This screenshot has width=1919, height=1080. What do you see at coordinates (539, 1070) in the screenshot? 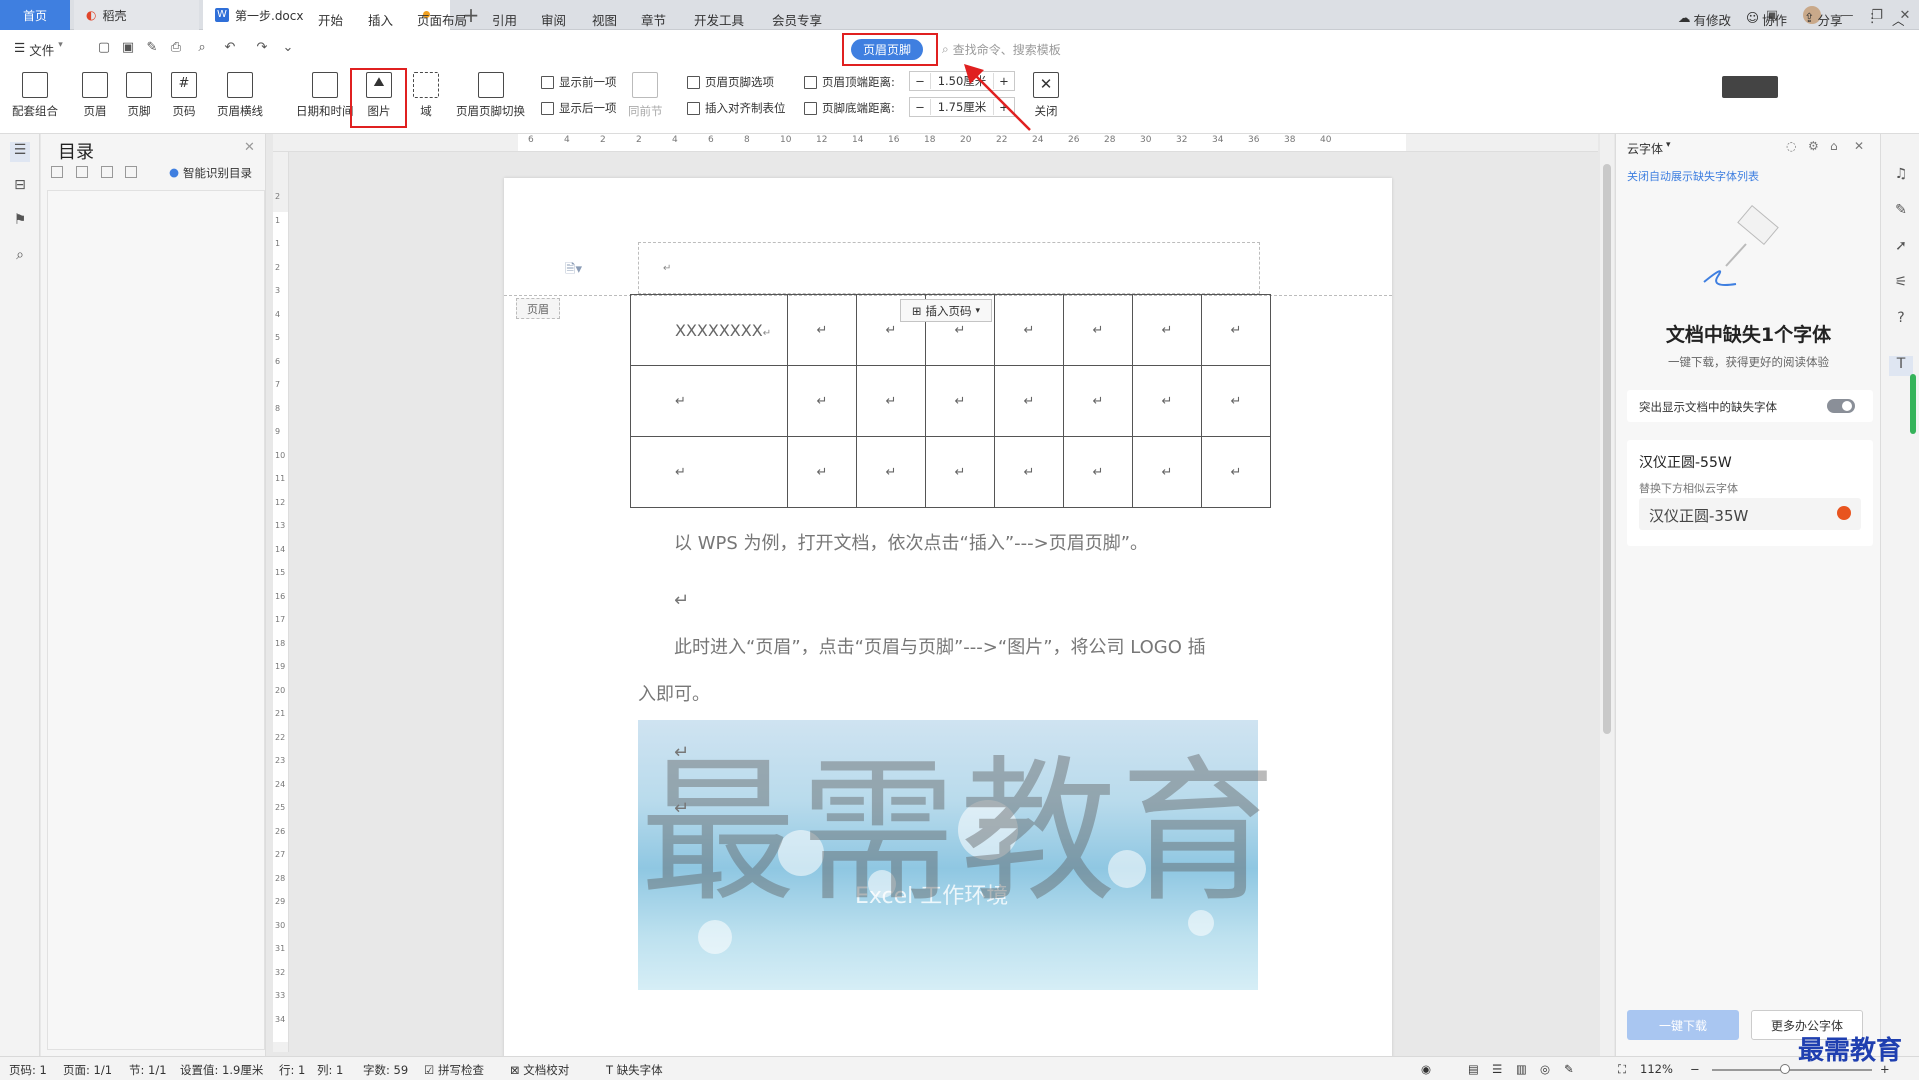
I see `doc-proof-button: ⊠ 文档校对` at bounding box center [539, 1070].